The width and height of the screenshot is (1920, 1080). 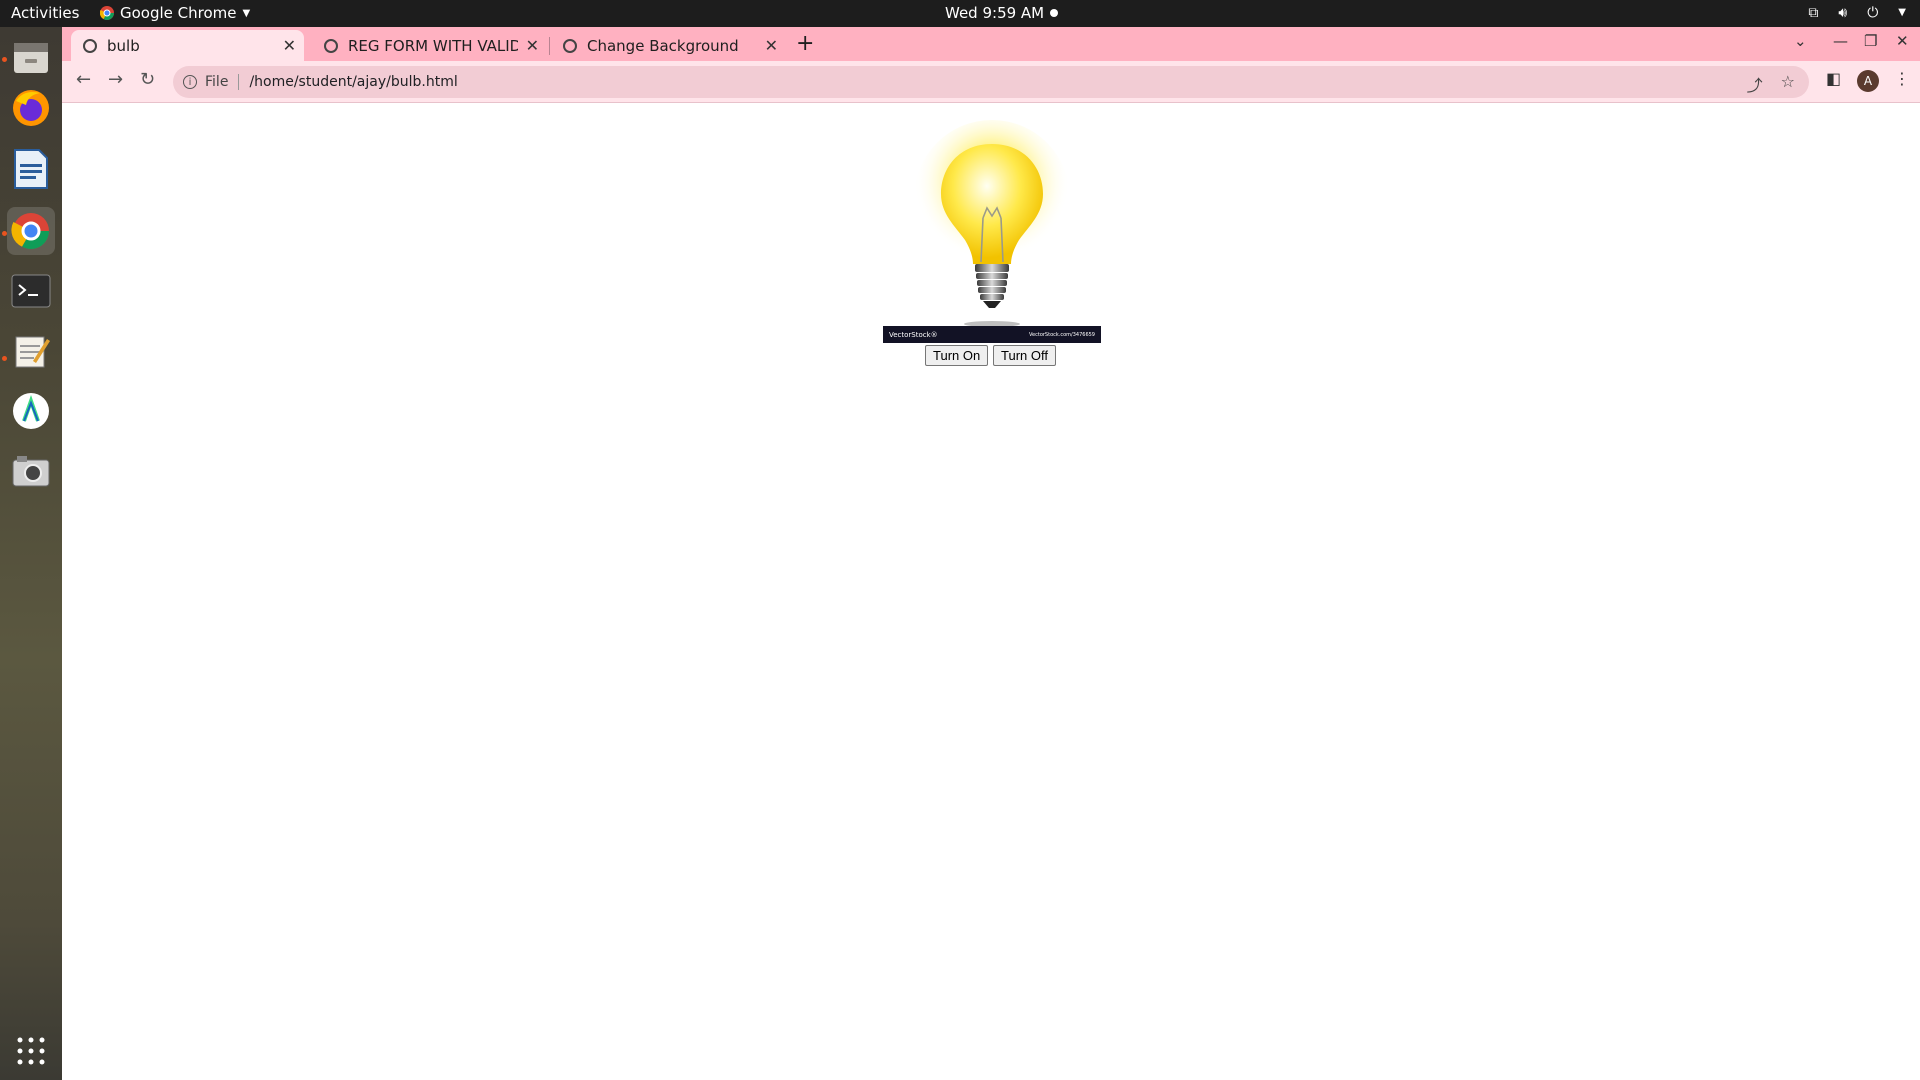 I want to click on show-apps-icon, so click(x=31, y=1051).